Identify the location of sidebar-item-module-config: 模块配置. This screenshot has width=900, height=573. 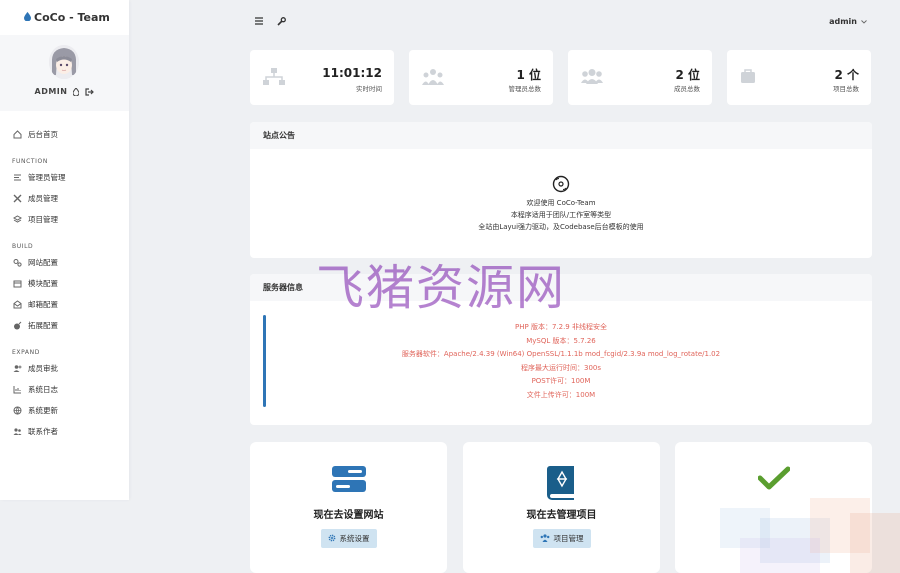
(64, 283).